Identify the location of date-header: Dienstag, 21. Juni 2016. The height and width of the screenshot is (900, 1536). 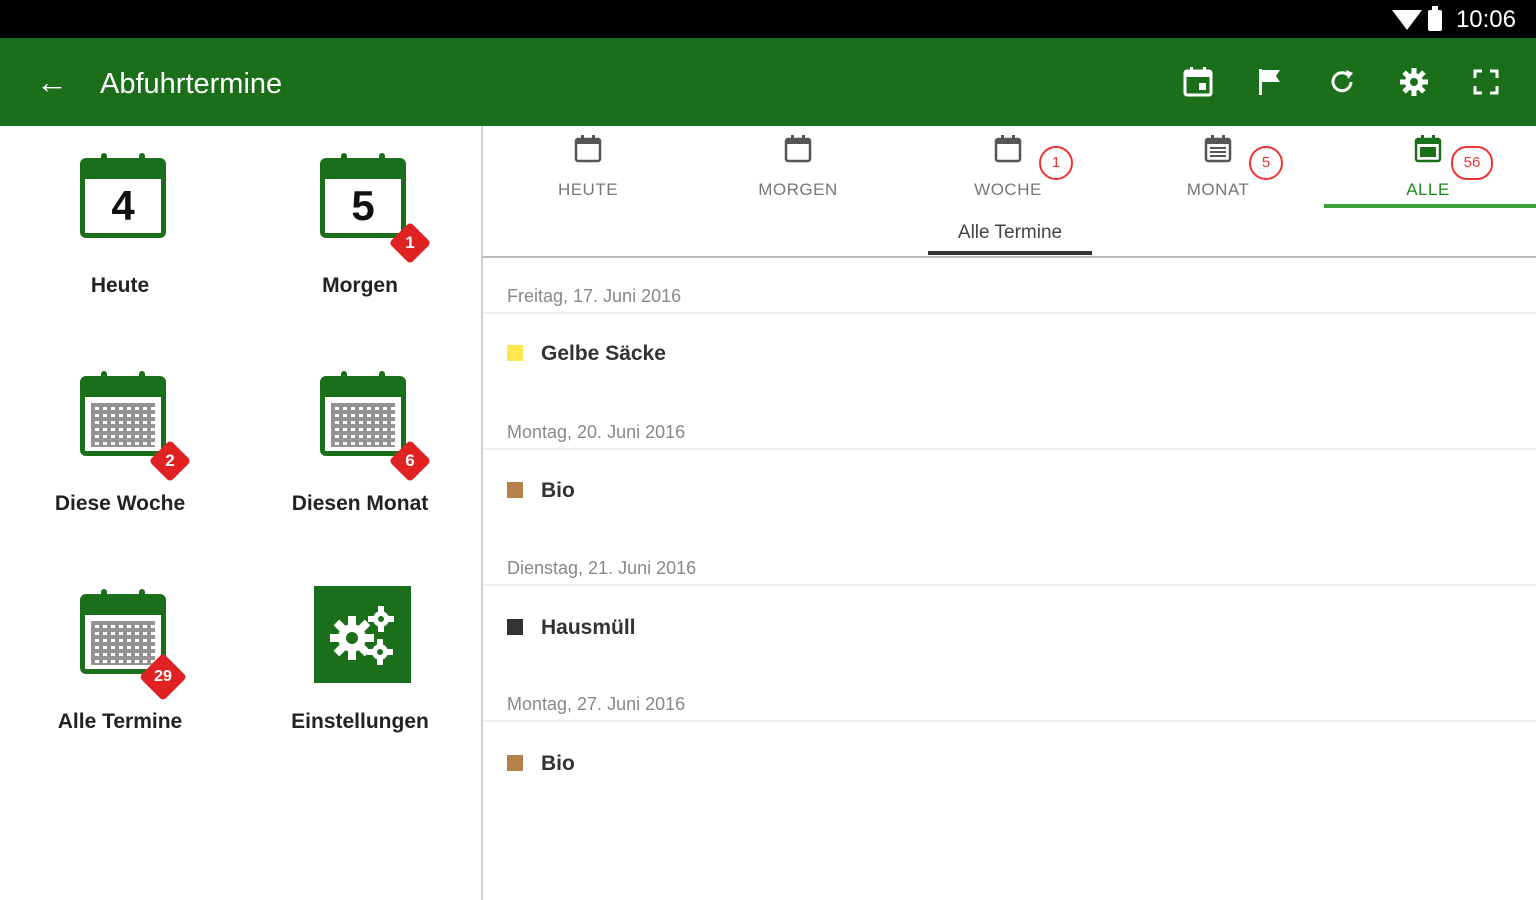
(602, 568).